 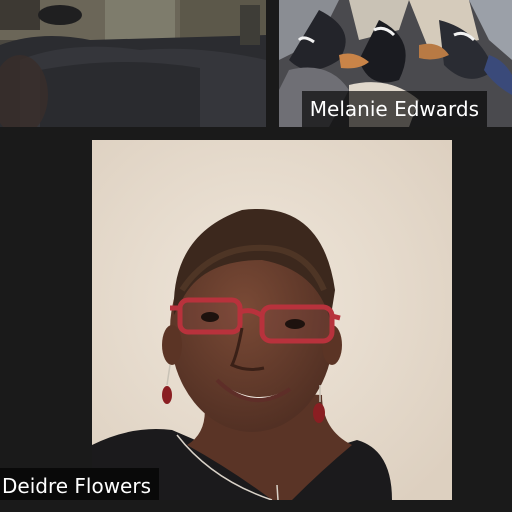 I want to click on participant-name-label: Melanie Edwards, so click(x=394, y=109).